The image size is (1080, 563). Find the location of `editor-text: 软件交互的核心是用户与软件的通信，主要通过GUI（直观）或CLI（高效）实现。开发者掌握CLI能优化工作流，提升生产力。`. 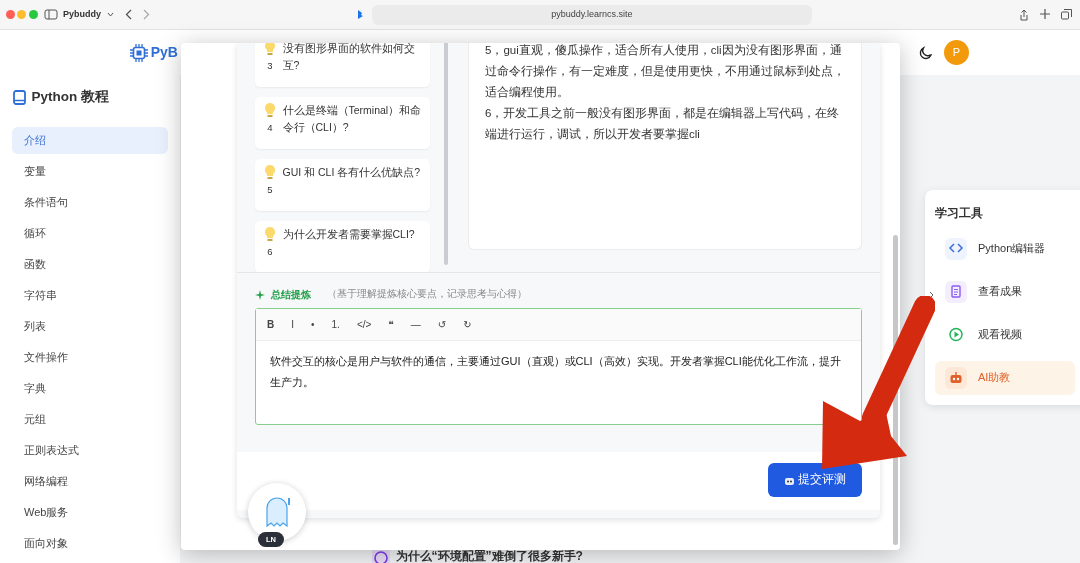

editor-text: 软件交互的核心是用户与软件的通信，主要通过GUI（直观）或CLI（高效）实现。开发者掌握CLI能优化工作流，提升生产力。 is located at coordinates (558, 371).